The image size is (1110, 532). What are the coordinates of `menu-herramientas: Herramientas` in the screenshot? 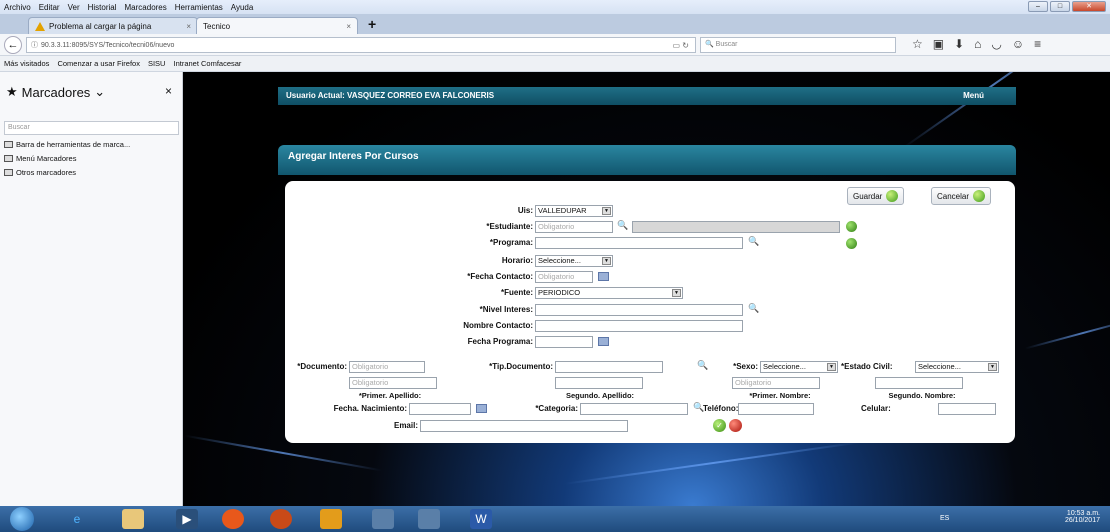 It's located at (199, 7).